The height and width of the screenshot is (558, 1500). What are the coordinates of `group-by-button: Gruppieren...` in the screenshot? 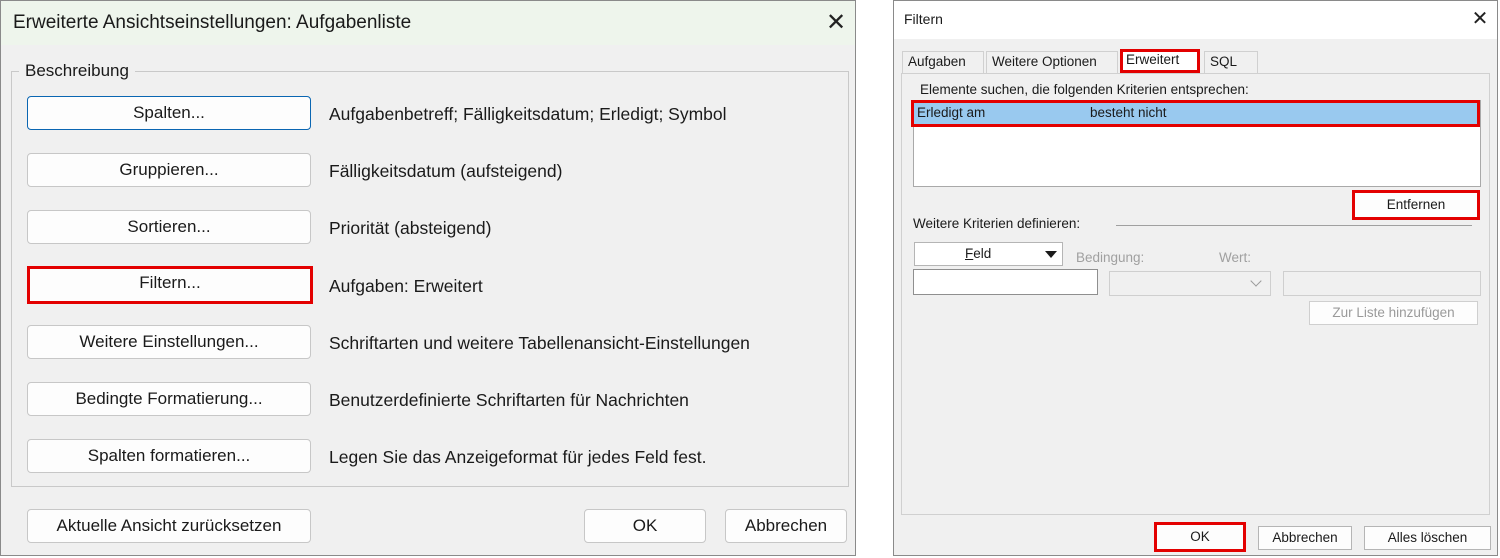 It's located at (169, 170).